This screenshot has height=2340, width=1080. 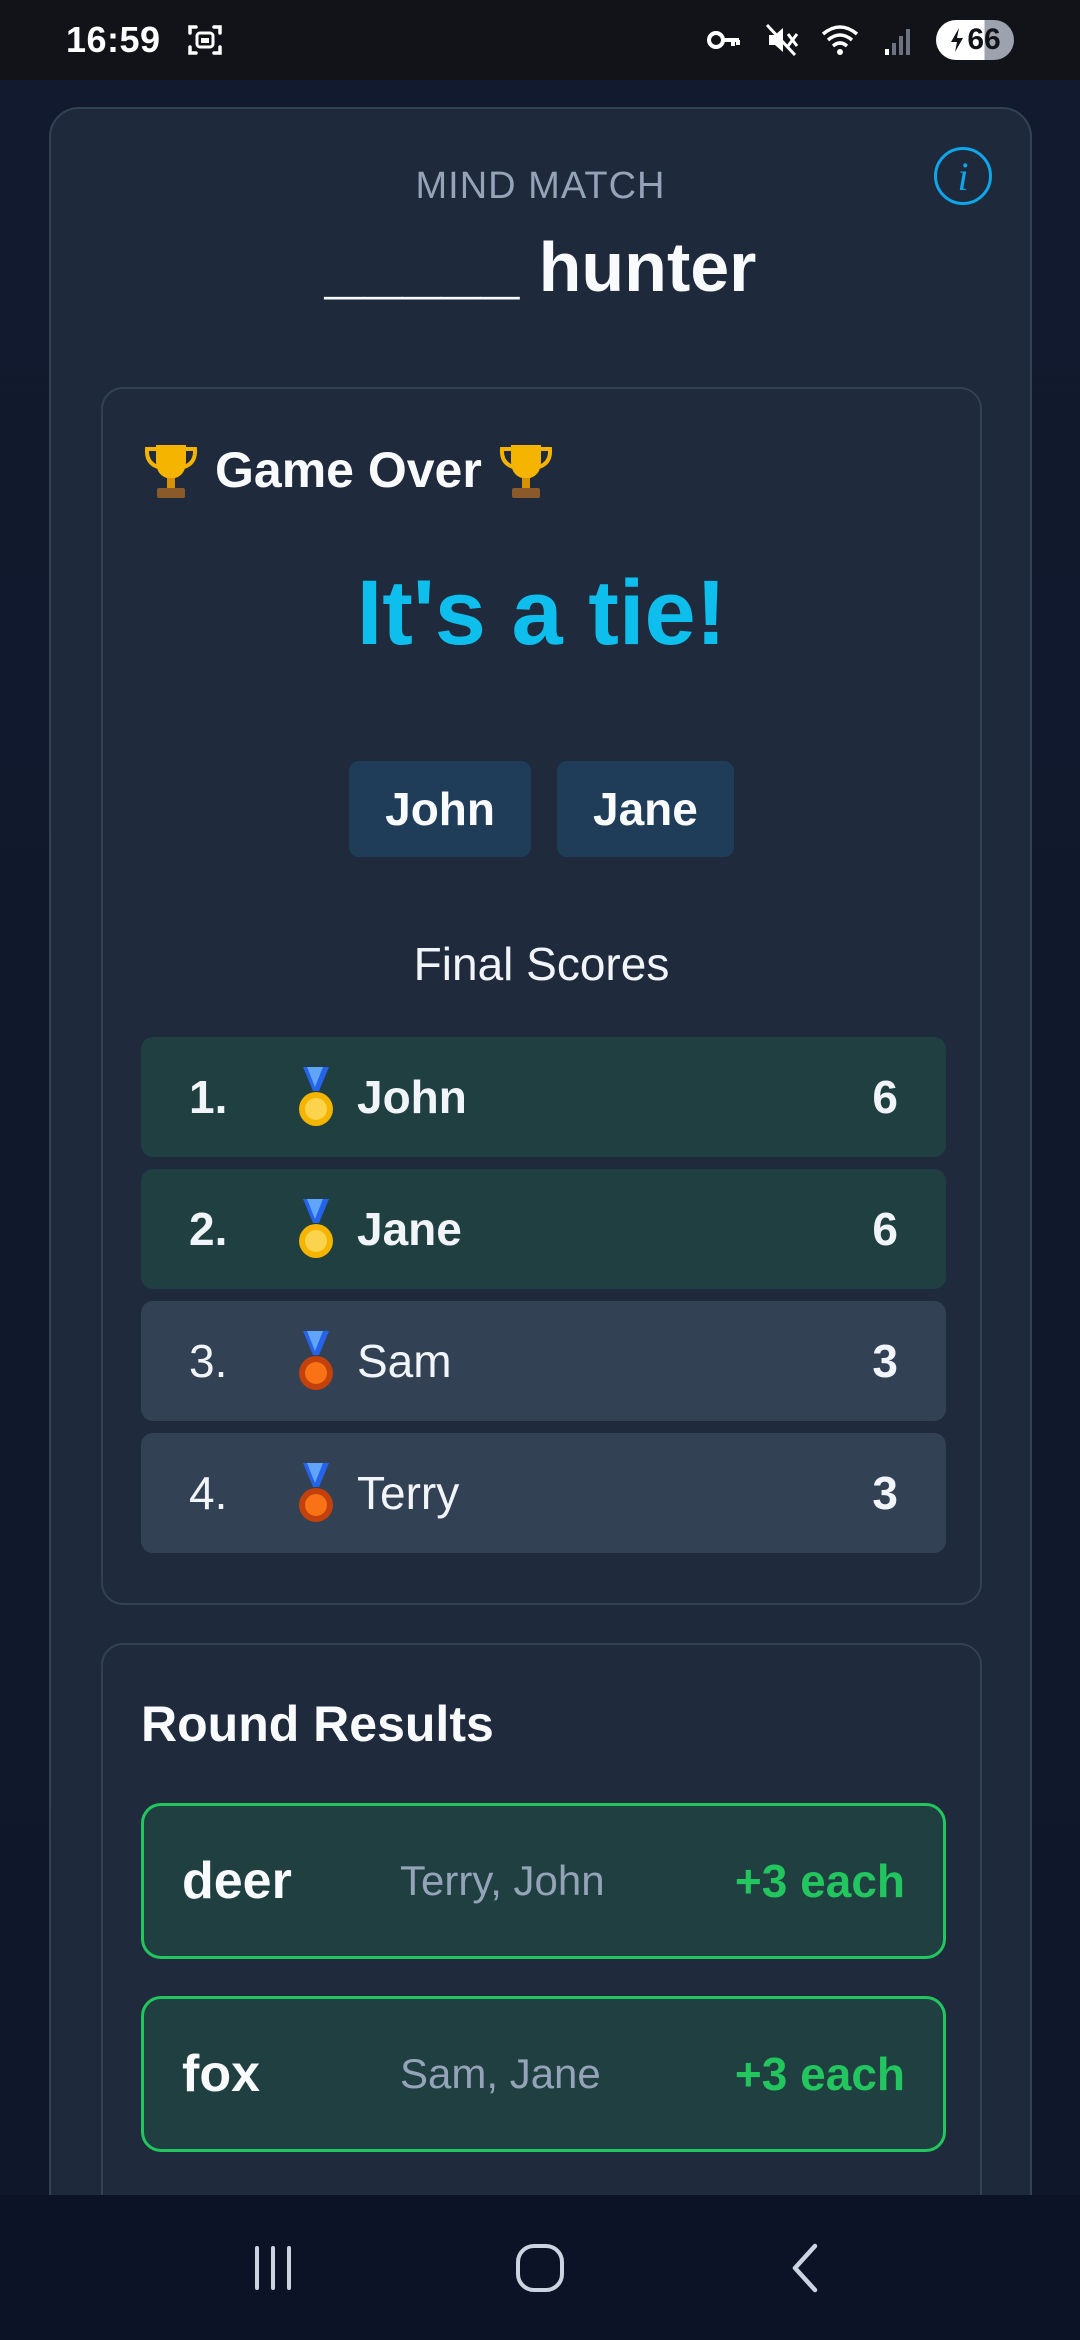 What do you see at coordinates (645, 809) in the screenshot?
I see `winner-chip: Jane` at bounding box center [645, 809].